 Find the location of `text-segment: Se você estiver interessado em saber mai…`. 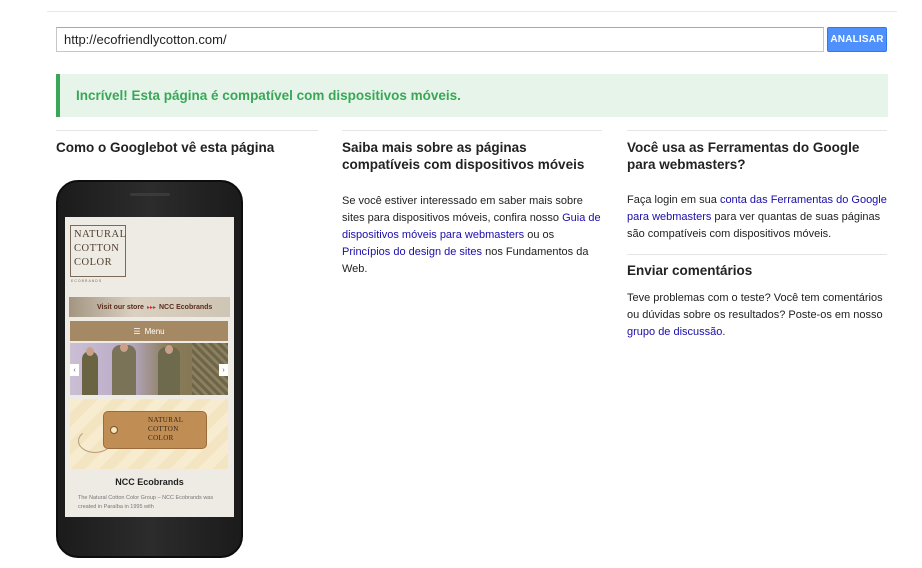

text-segment: Se você estiver interessado em saber mai… is located at coordinates (462, 209).